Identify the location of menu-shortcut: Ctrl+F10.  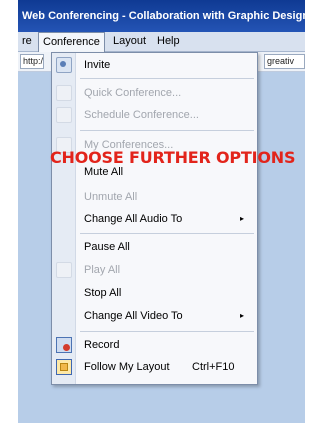
(213, 367).